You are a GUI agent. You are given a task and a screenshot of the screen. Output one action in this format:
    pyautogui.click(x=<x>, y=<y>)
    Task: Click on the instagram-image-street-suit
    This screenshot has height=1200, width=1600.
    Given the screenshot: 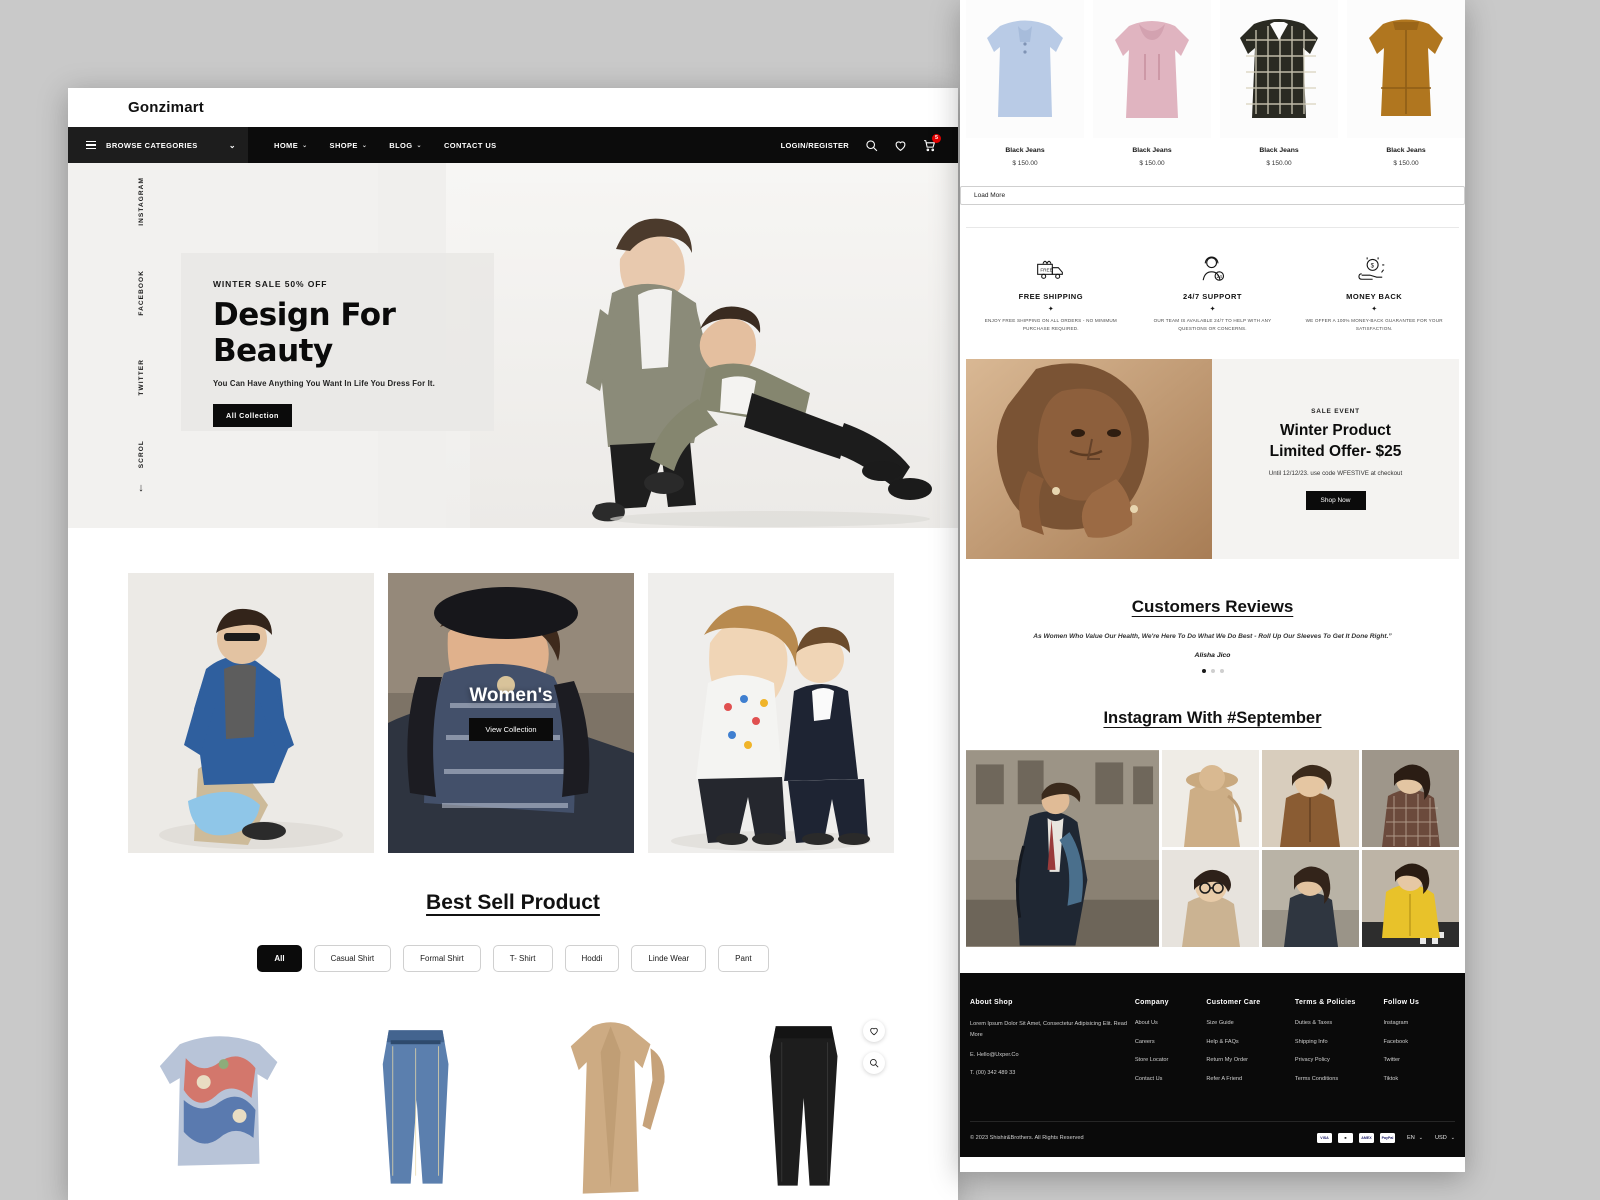 What is the action you would take?
    pyautogui.click(x=1062, y=848)
    